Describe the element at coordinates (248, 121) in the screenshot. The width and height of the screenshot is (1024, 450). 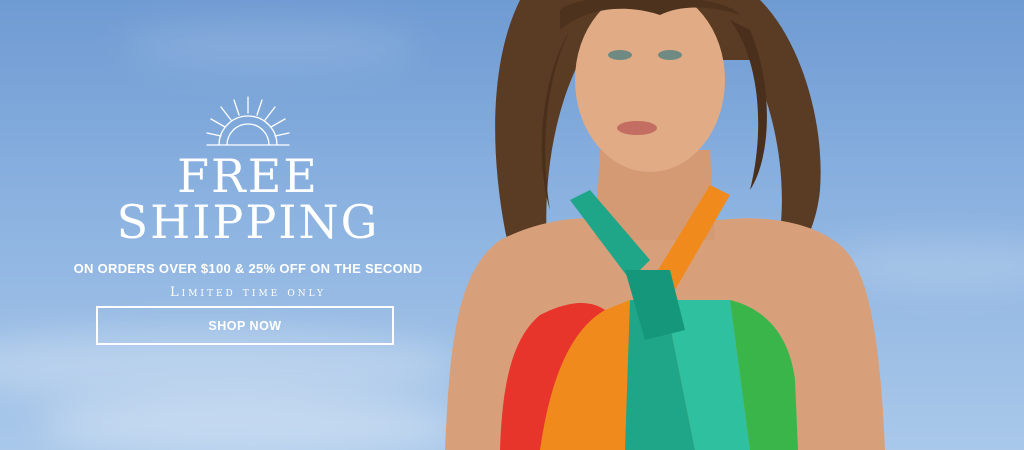
I see `sunburst-icon` at that location.